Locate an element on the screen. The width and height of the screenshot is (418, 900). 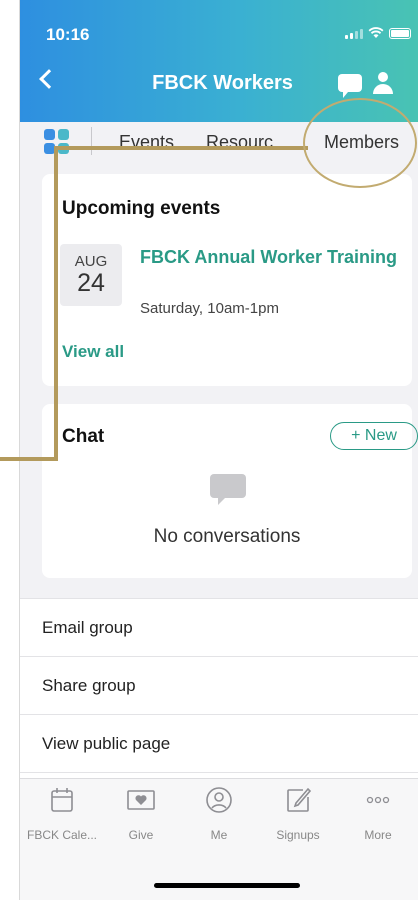
event-month: AUG is located at coordinates (91, 261).